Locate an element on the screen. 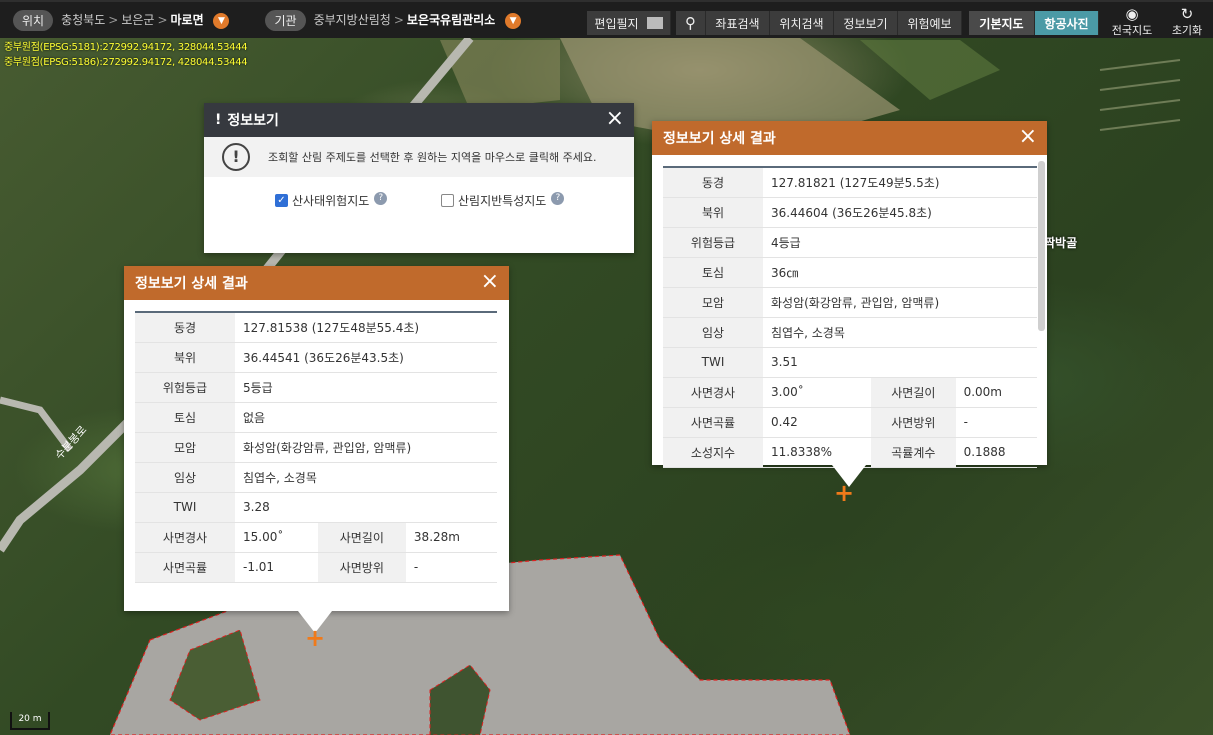 This screenshot has width=1213, height=735. crumb-agency: 중부지방산림청 is located at coordinates (352, 20).